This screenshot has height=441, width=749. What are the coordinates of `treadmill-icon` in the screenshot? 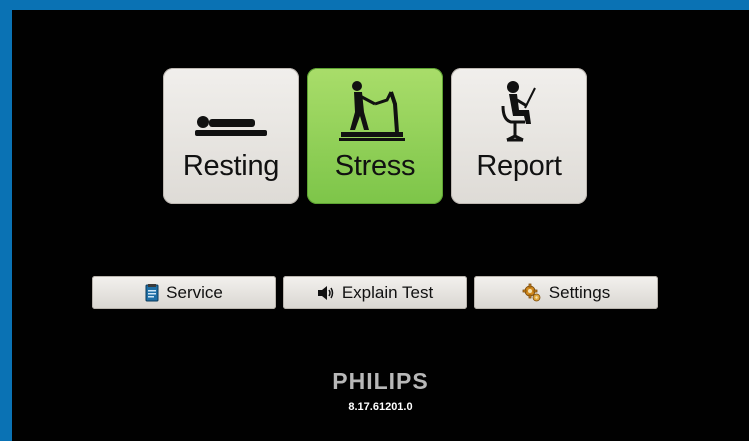 It's located at (375, 113).